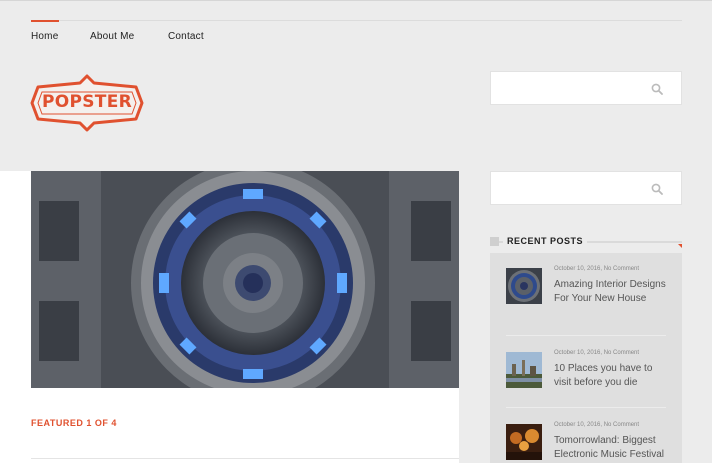 This screenshot has height=463, width=712. Describe the element at coordinates (112, 36) in the screenshot. I see `nav-item-about-me: About Me` at that location.